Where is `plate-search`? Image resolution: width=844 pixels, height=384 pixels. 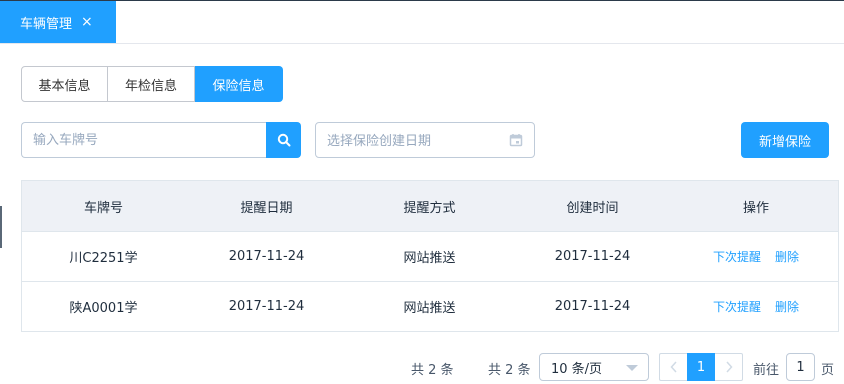 plate-search is located at coordinates (161, 140).